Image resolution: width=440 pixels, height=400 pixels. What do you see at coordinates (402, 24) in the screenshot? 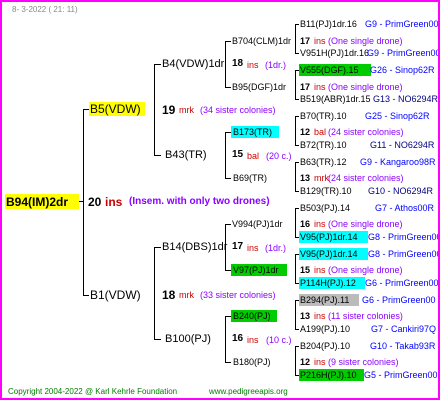
I see `gen4-code: G9 - PrimGreen00` at bounding box center [402, 24].